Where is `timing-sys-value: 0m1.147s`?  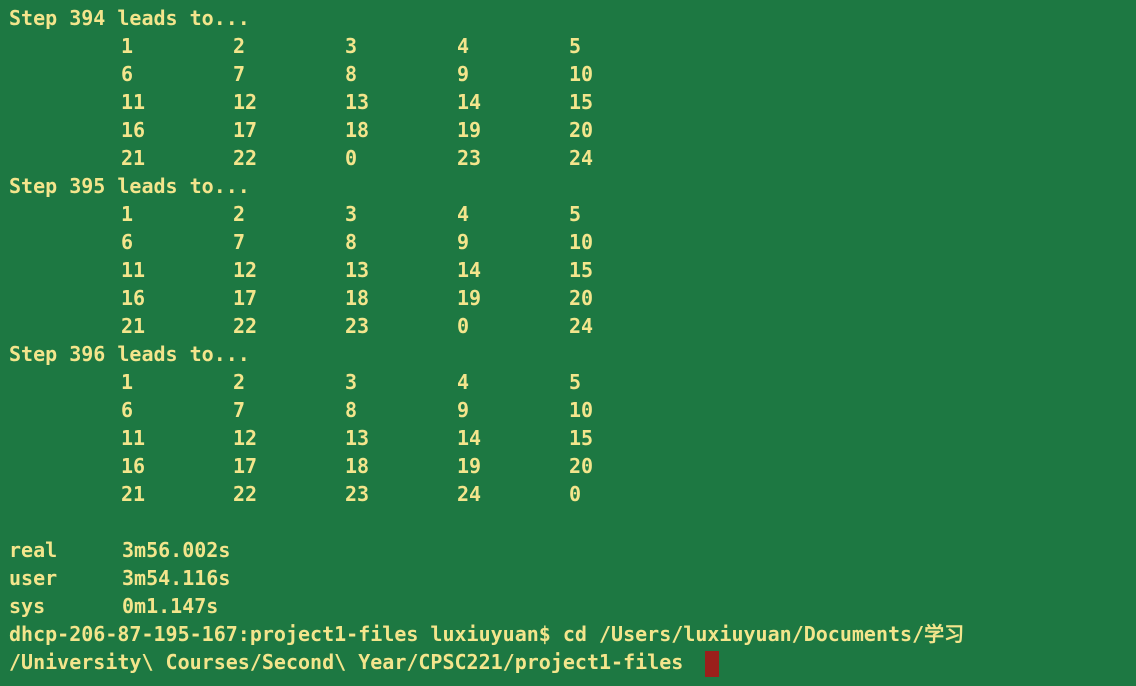 timing-sys-value: 0m1.147s is located at coordinates (170, 606).